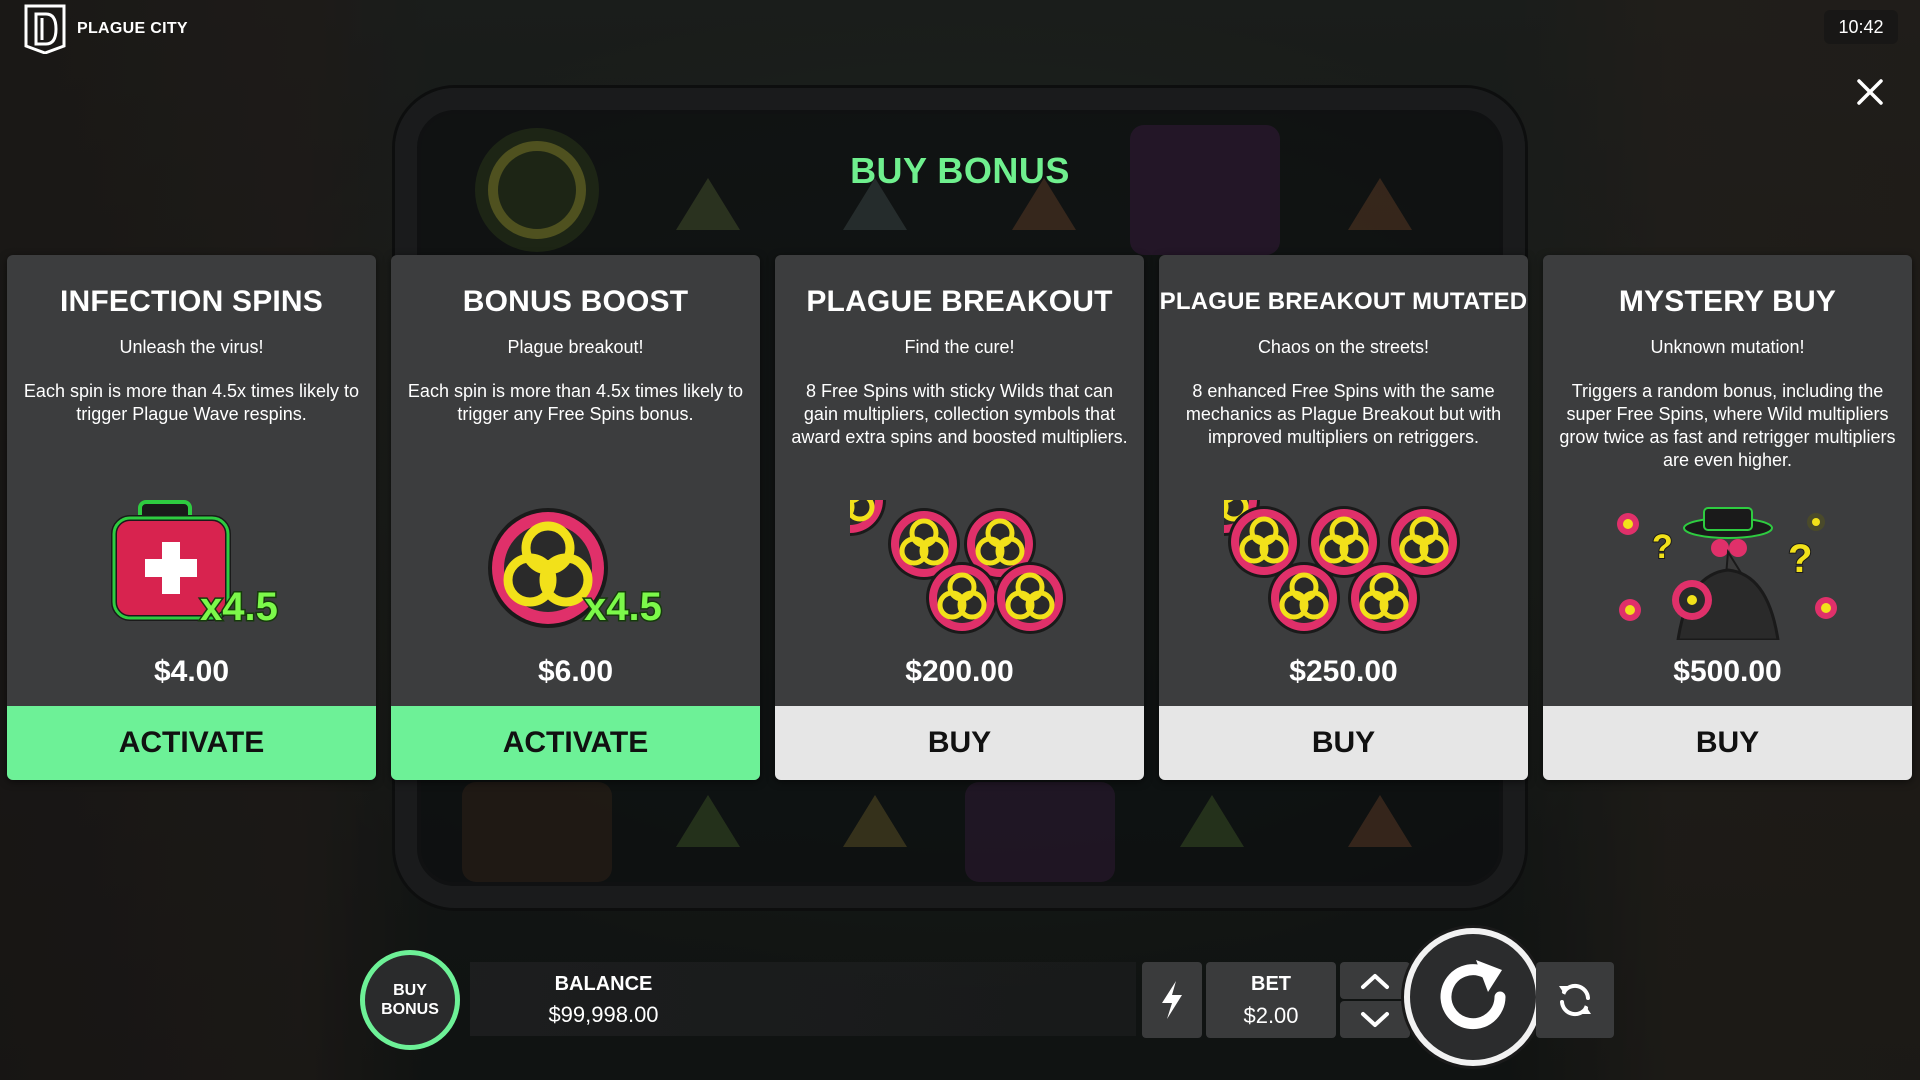 The width and height of the screenshot is (1920, 1080). Describe the element at coordinates (1271, 984) in the screenshot. I see `bet-label: BET` at that location.